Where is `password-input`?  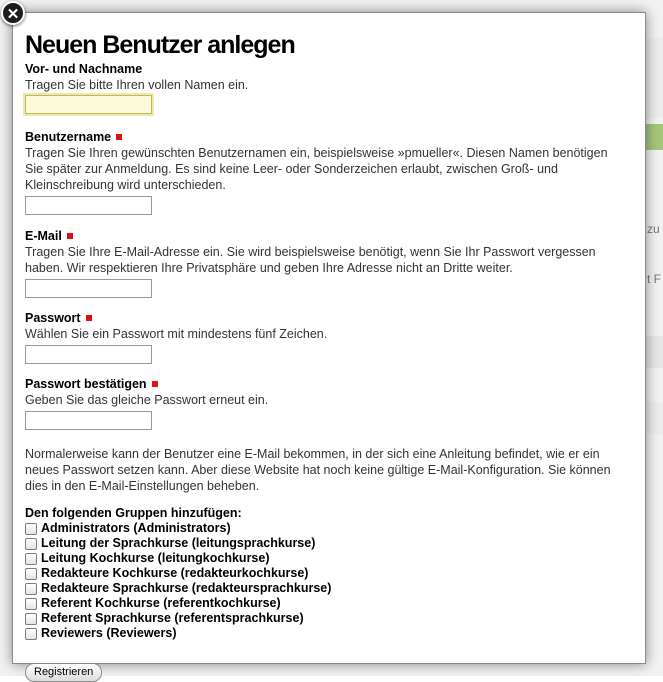 password-input is located at coordinates (88, 354).